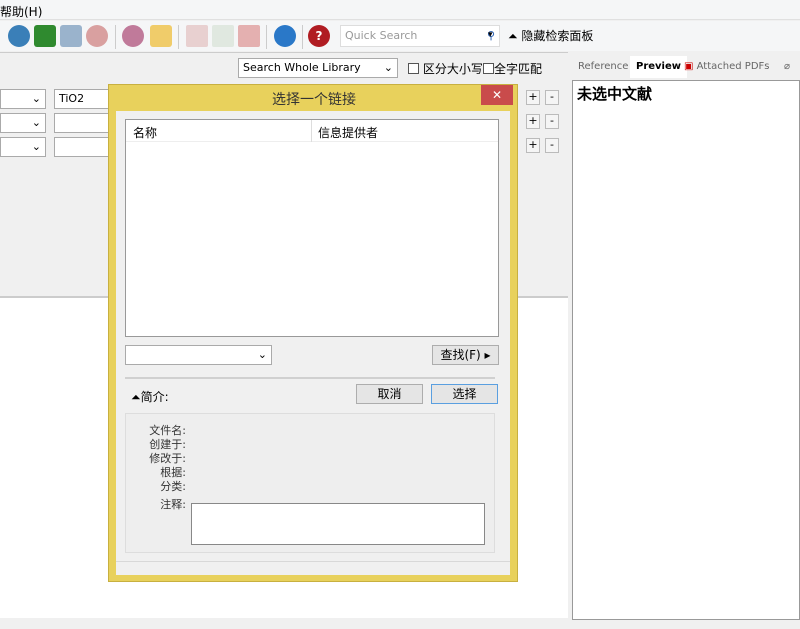  I want to click on notes-label: 注释:, so click(173, 504).